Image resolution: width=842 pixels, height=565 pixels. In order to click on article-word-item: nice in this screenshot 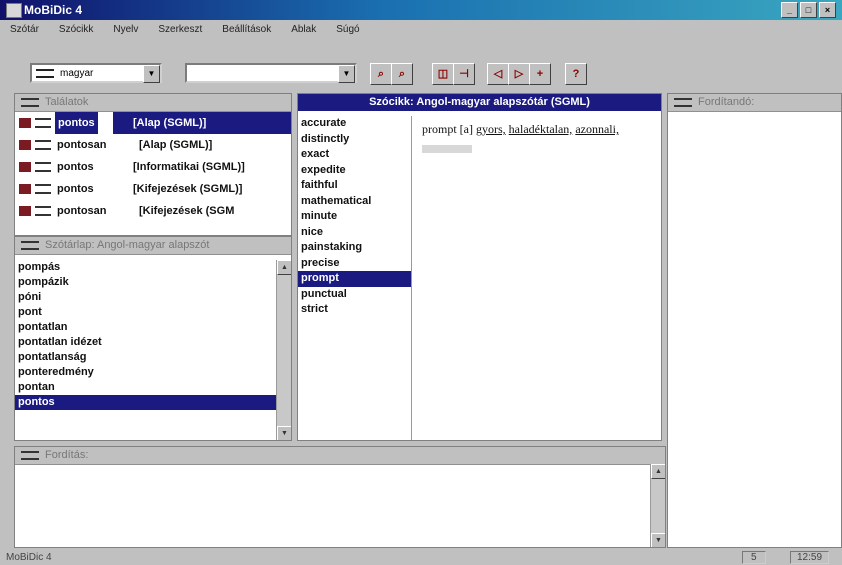, I will do `click(354, 233)`.